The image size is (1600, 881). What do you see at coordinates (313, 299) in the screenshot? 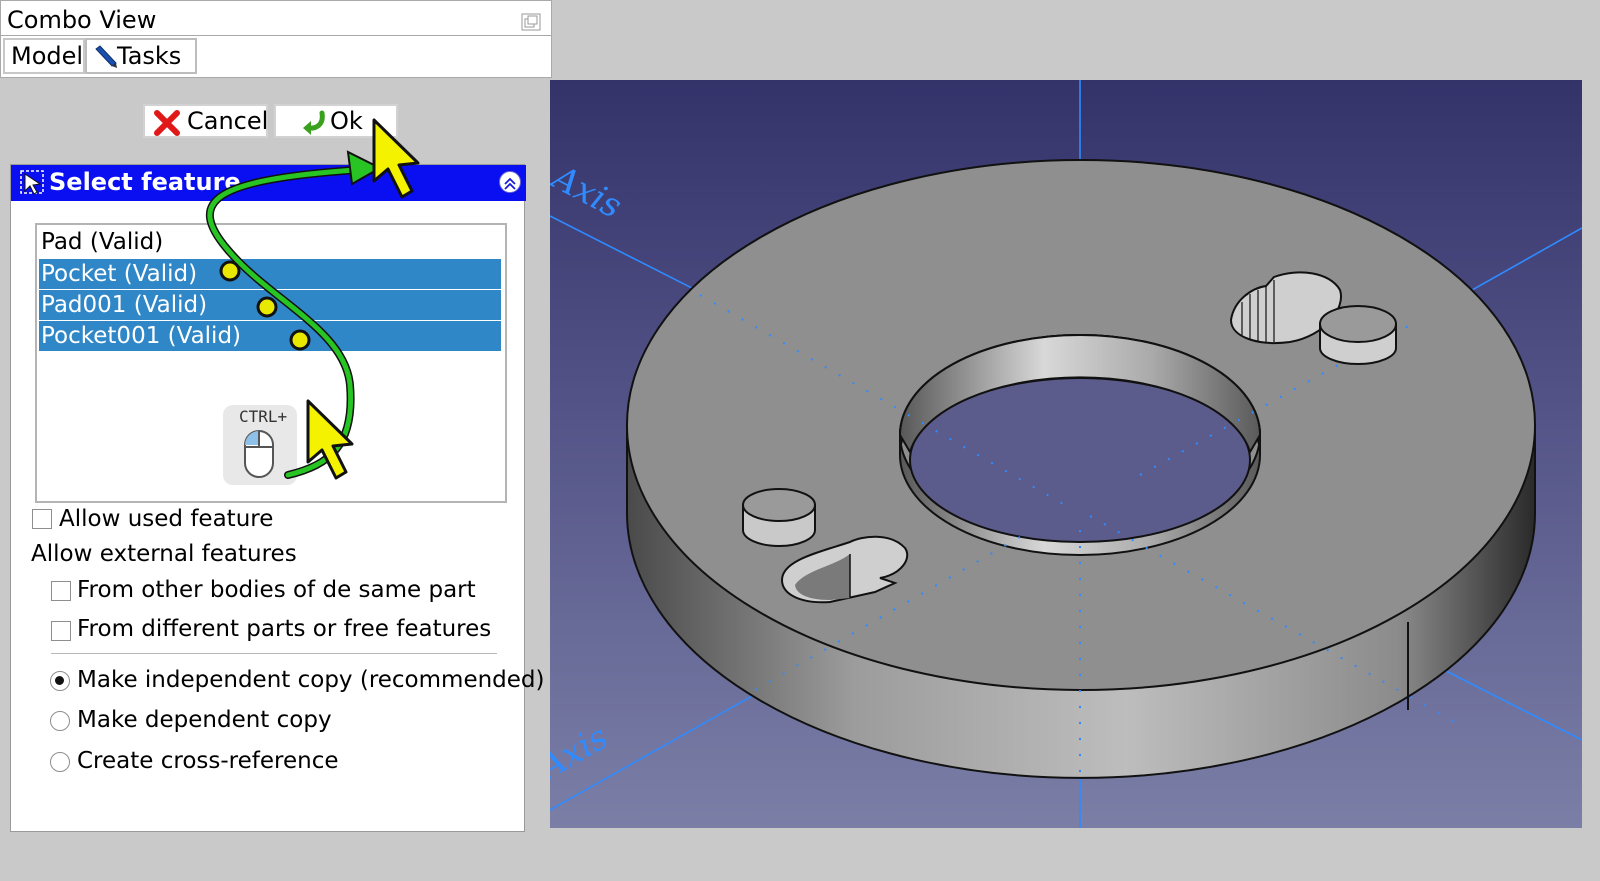
I see `tutorial-overlay` at bounding box center [313, 299].